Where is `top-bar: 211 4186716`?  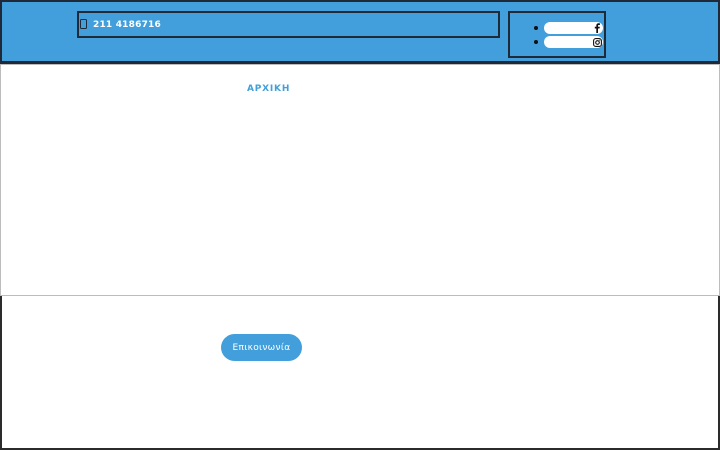 top-bar: 211 4186716 is located at coordinates (360, 32).